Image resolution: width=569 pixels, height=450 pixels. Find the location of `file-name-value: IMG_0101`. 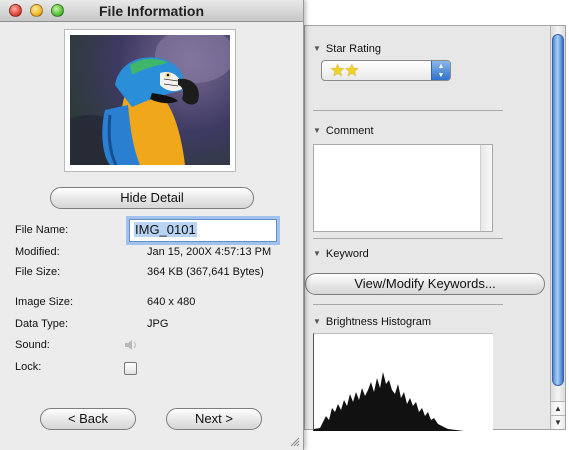

file-name-value: IMG_0101 is located at coordinates (165, 229).